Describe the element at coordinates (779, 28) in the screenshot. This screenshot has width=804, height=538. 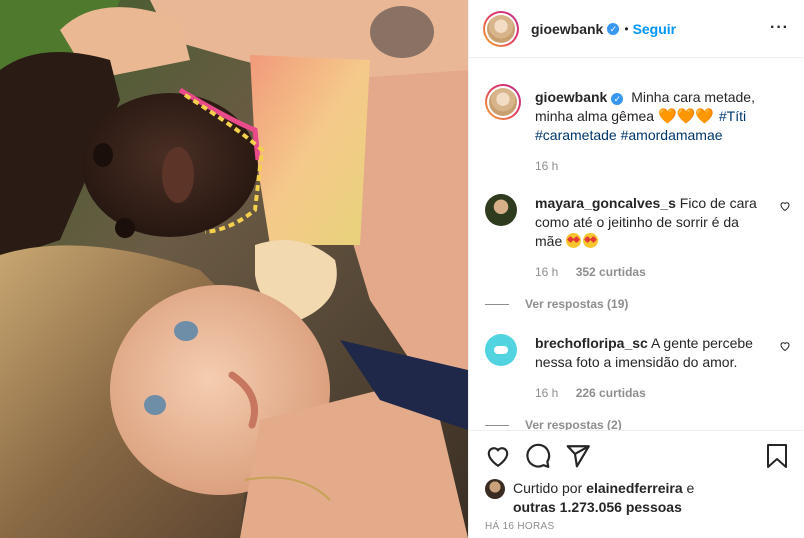
I see `more-options-icon: ···` at that location.